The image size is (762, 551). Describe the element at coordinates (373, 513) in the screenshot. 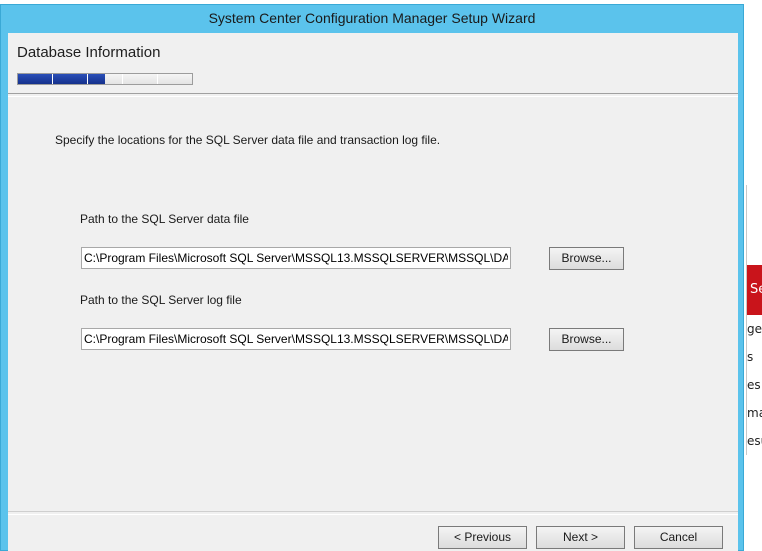

I see `footer-divider` at that location.